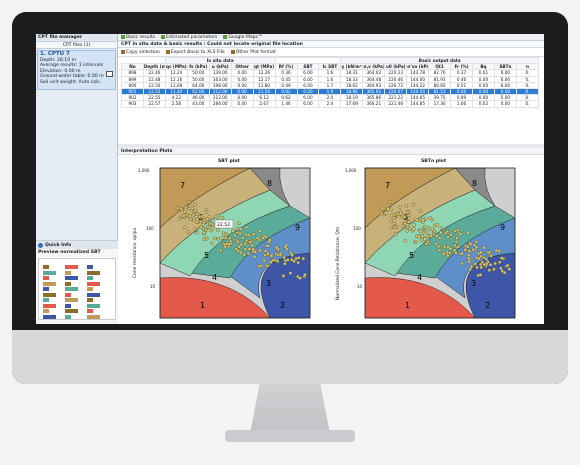  I want to click on column-header: qc (MPa), so click(176, 67).